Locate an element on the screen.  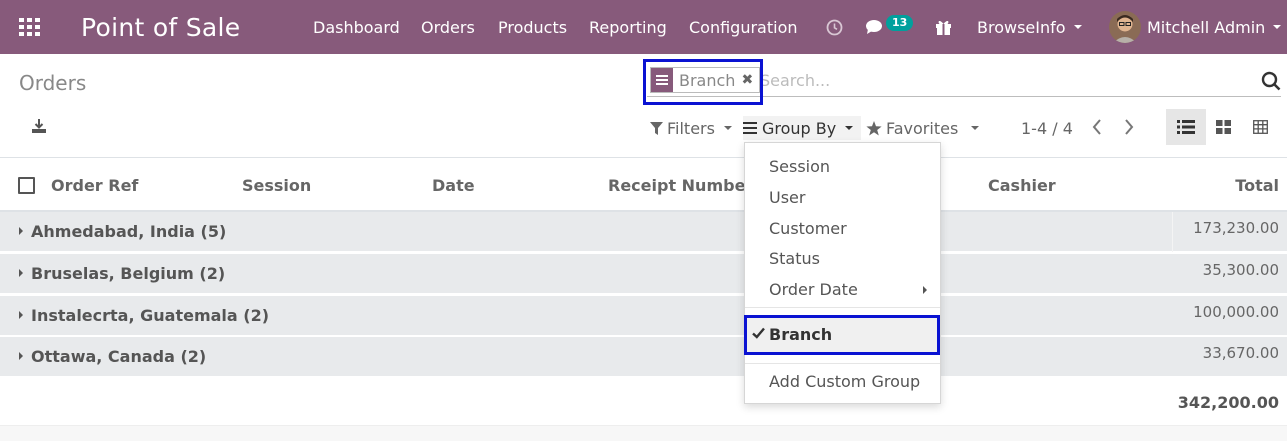
search-bar: Branch ✖ is located at coordinates (964, 80).